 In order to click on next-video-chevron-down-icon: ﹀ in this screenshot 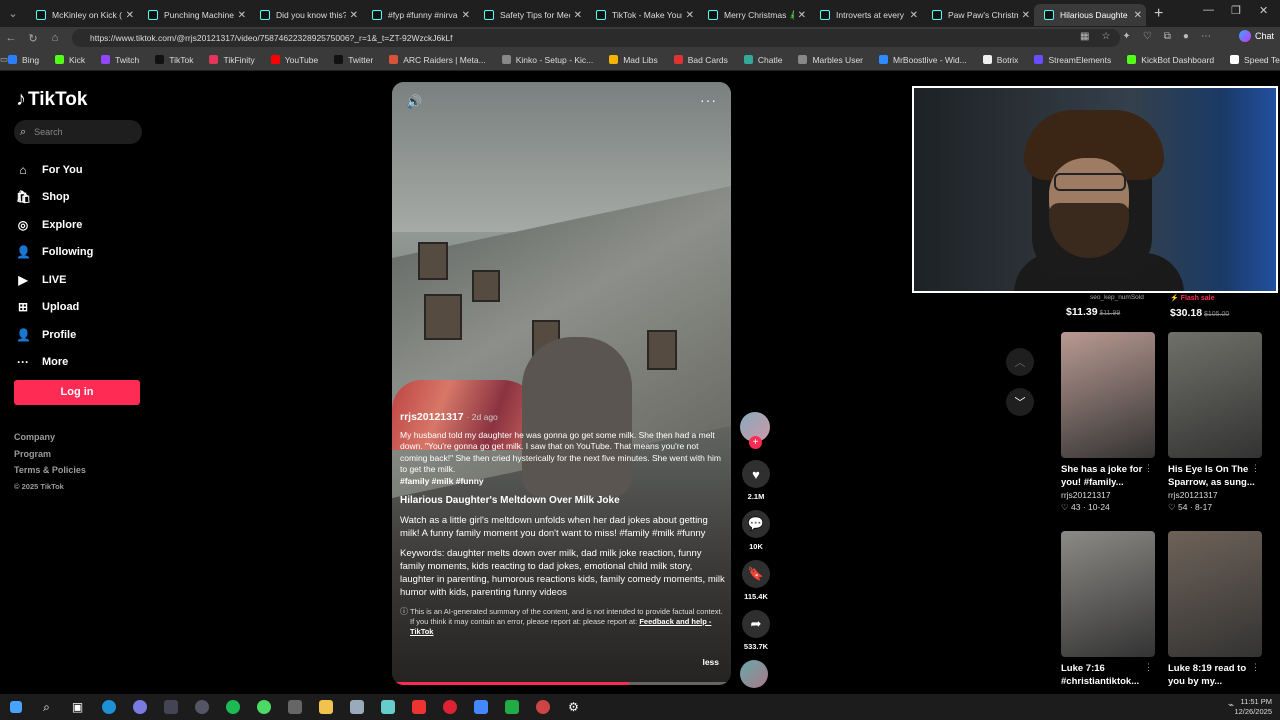, I will do `click(1020, 402)`.